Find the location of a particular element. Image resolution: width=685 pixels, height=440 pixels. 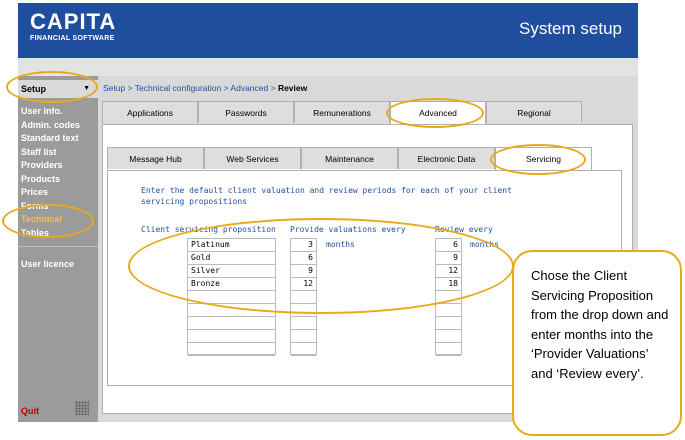

breadcrumb-current: Review is located at coordinates (292, 88).